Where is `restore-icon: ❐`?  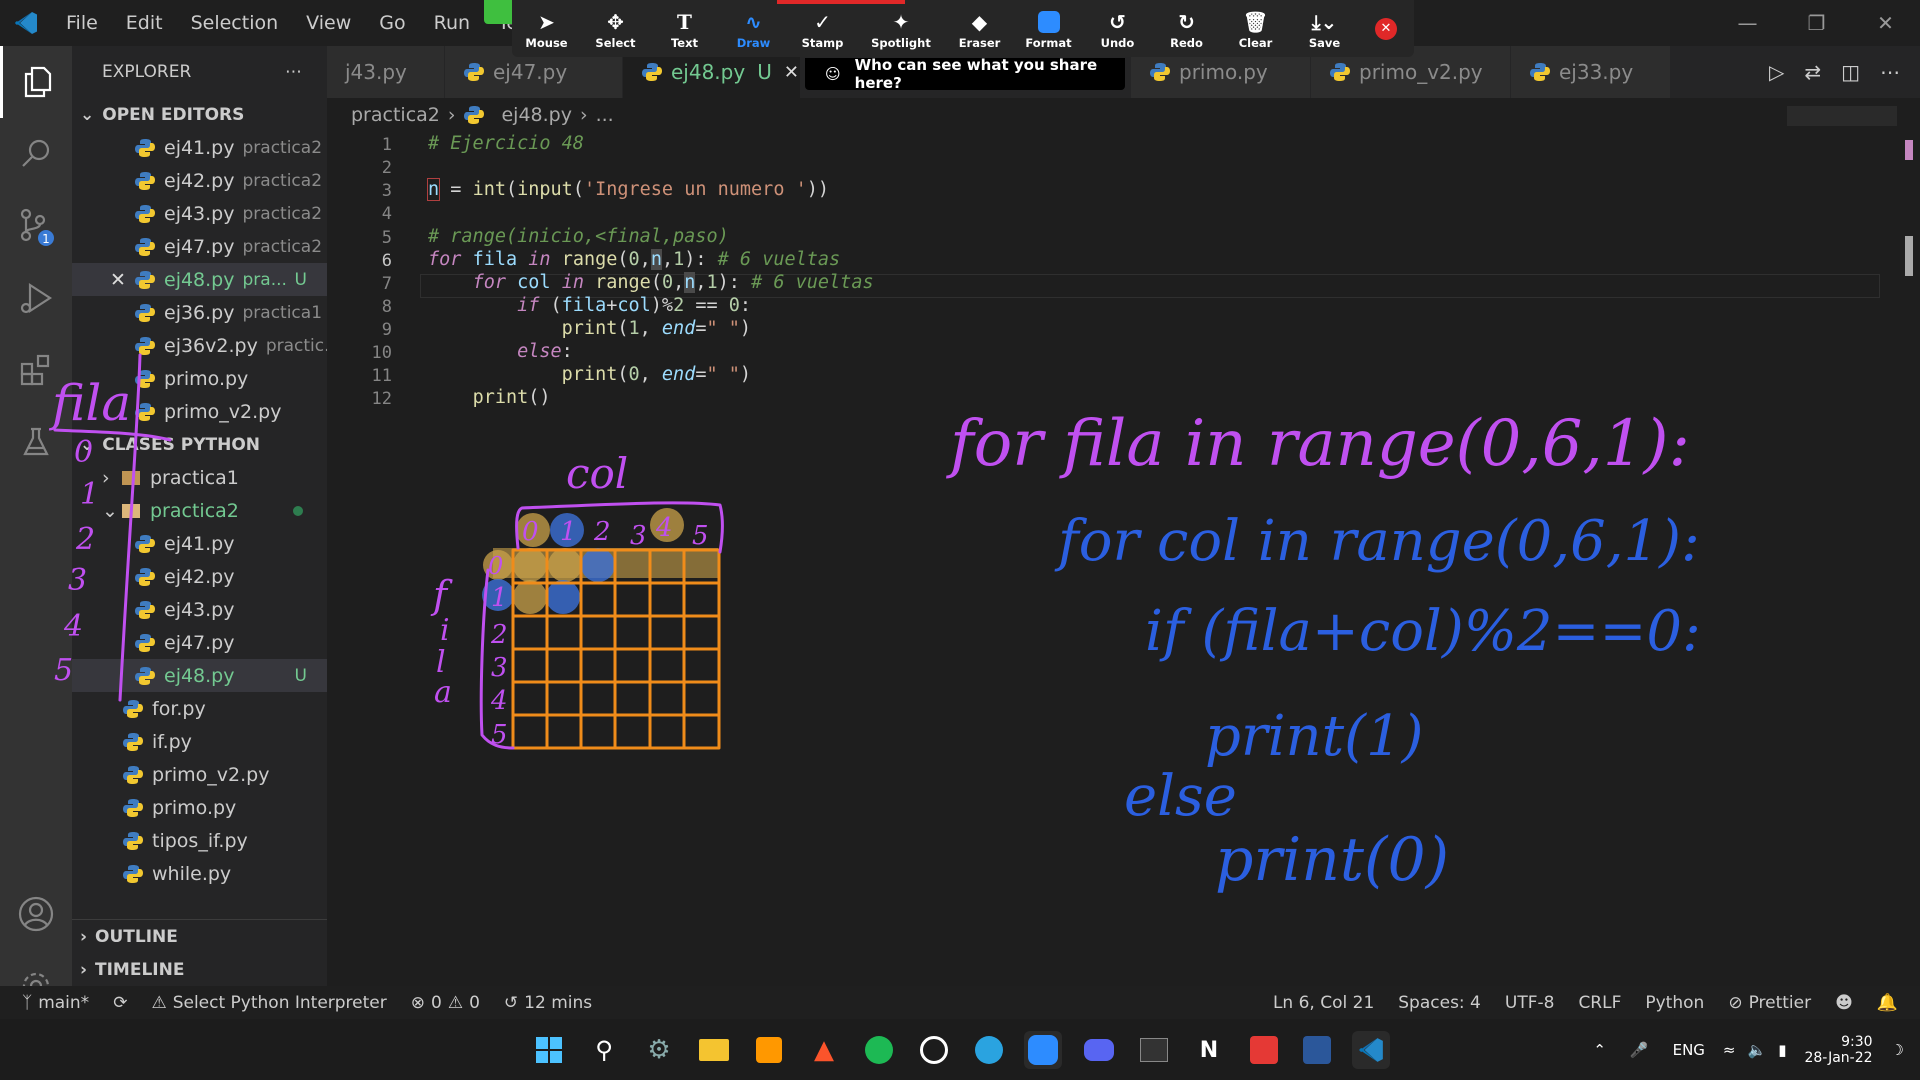 restore-icon: ❐ is located at coordinates (1816, 23).